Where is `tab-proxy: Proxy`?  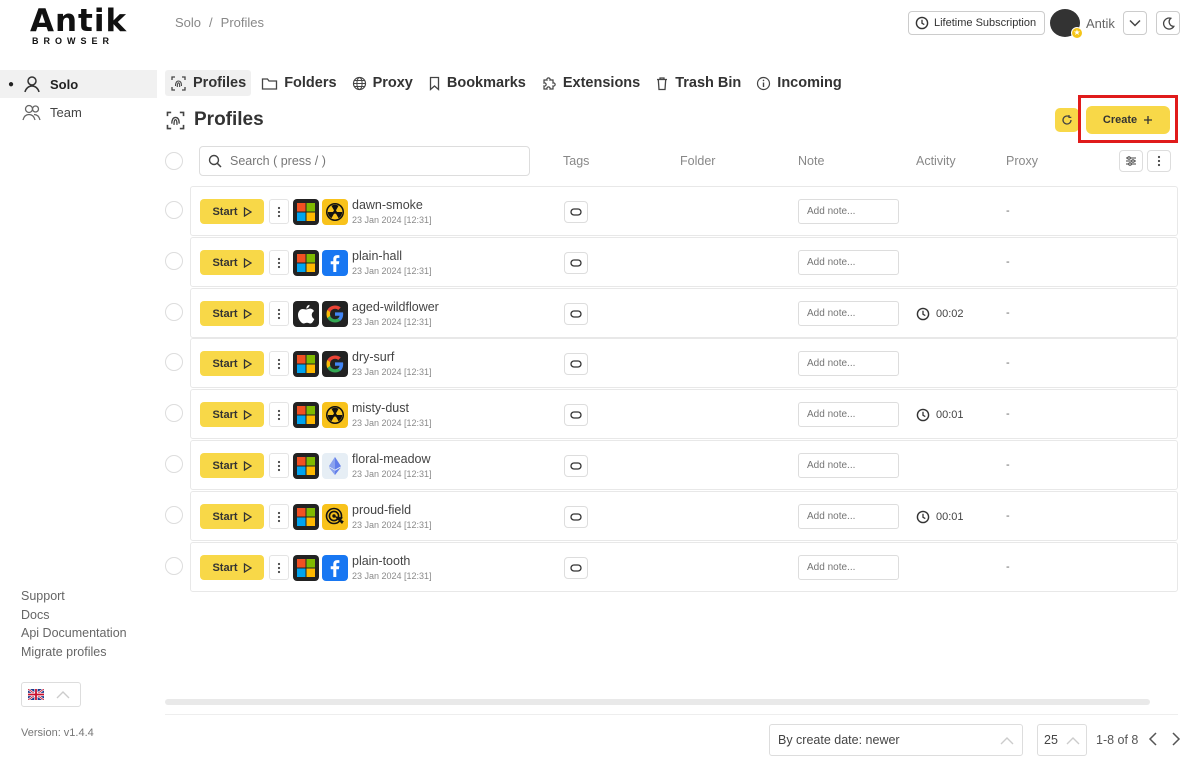
tab-proxy: Proxy is located at coordinates (382, 83).